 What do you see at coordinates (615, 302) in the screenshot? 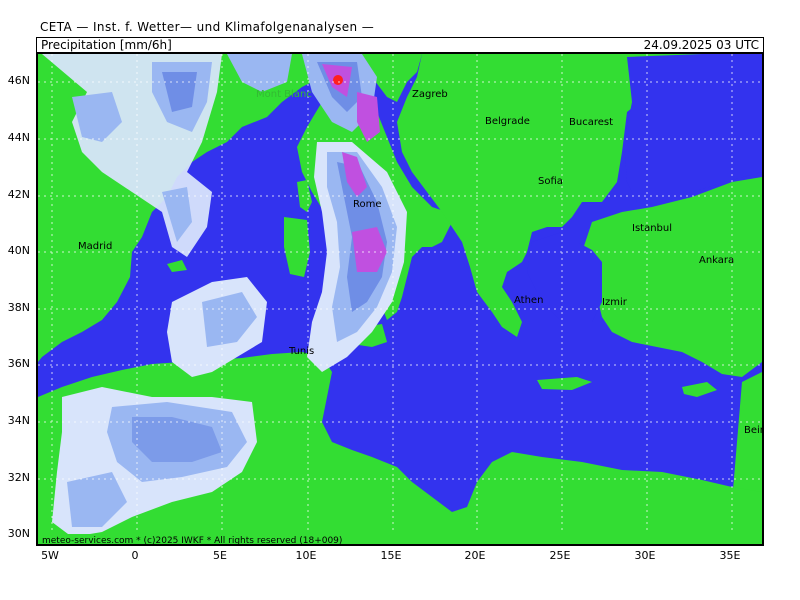
I see `city-label: Izmir` at bounding box center [615, 302].